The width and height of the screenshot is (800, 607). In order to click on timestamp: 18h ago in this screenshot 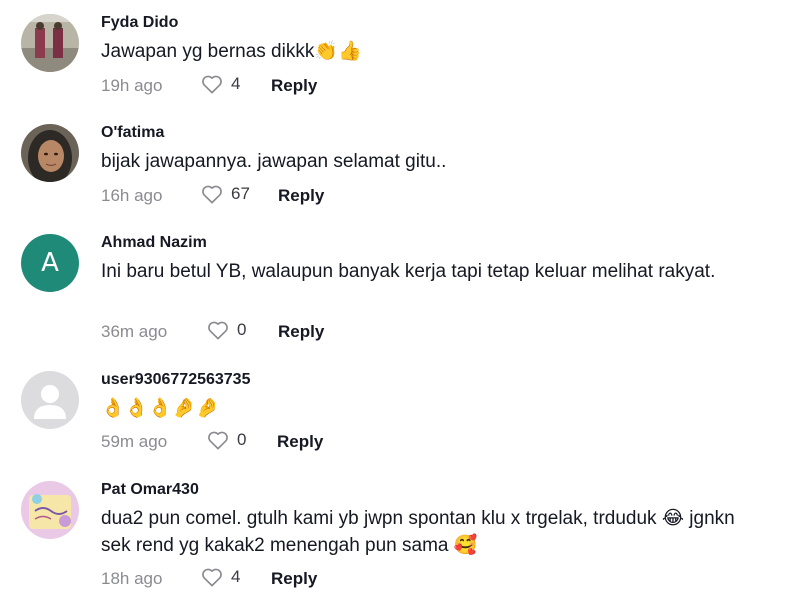, I will do `click(132, 578)`.